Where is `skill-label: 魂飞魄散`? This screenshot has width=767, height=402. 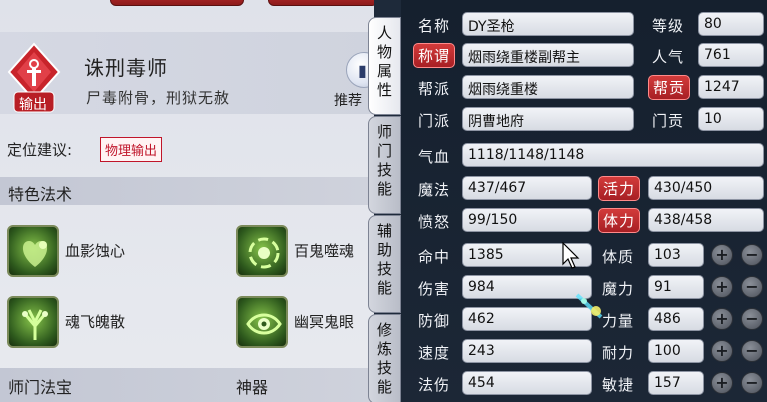 skill-label: 魂飞魄散 is located at coordinates (95, 322).